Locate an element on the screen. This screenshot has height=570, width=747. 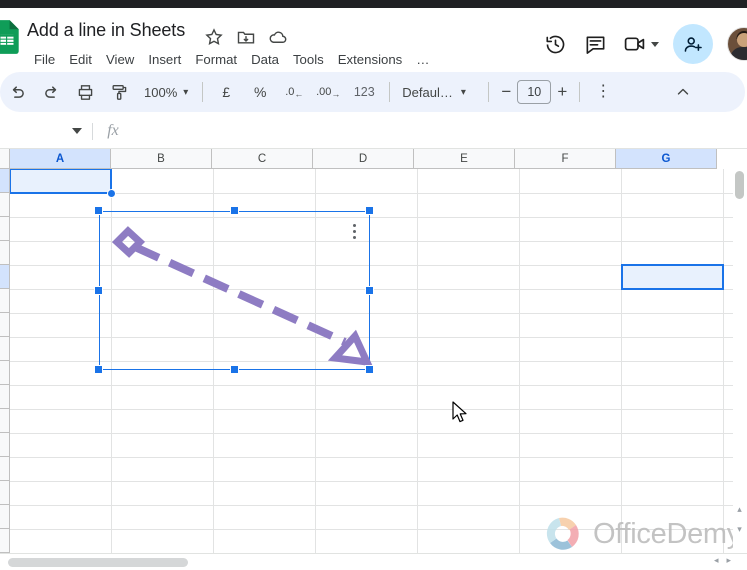
chevron-down-icon: ▾ is located at coordinates (463, 92).